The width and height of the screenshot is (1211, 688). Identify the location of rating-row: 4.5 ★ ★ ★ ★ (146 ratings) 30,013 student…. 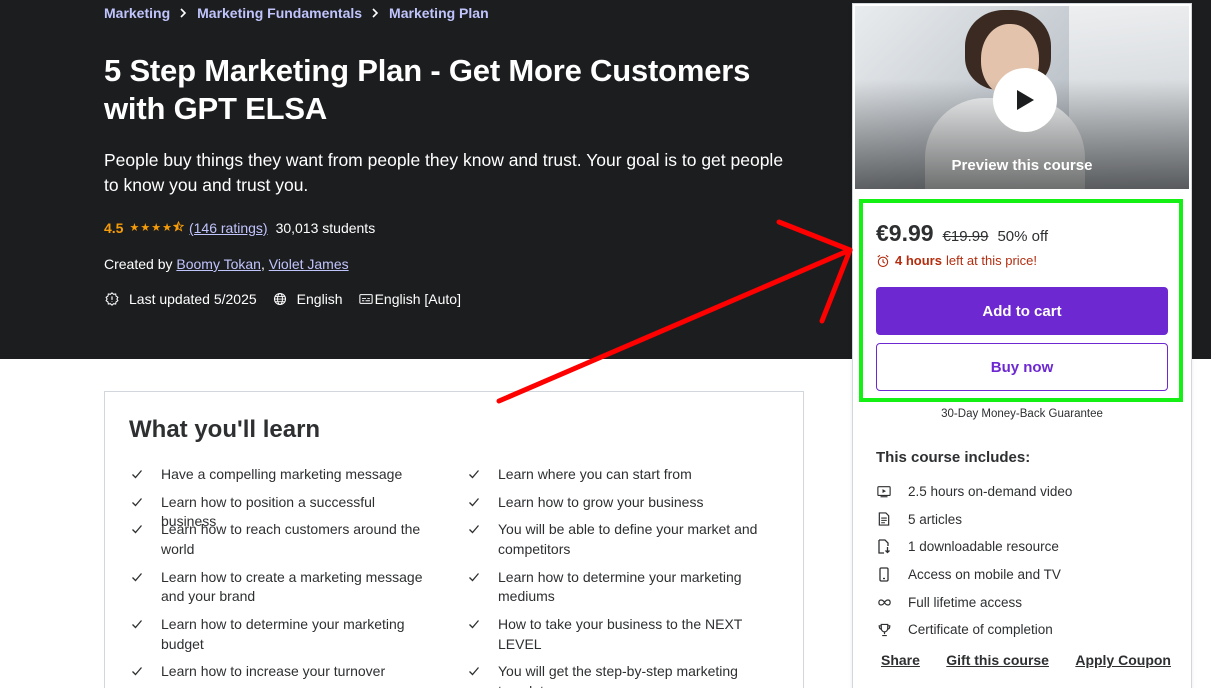
(239, 228).